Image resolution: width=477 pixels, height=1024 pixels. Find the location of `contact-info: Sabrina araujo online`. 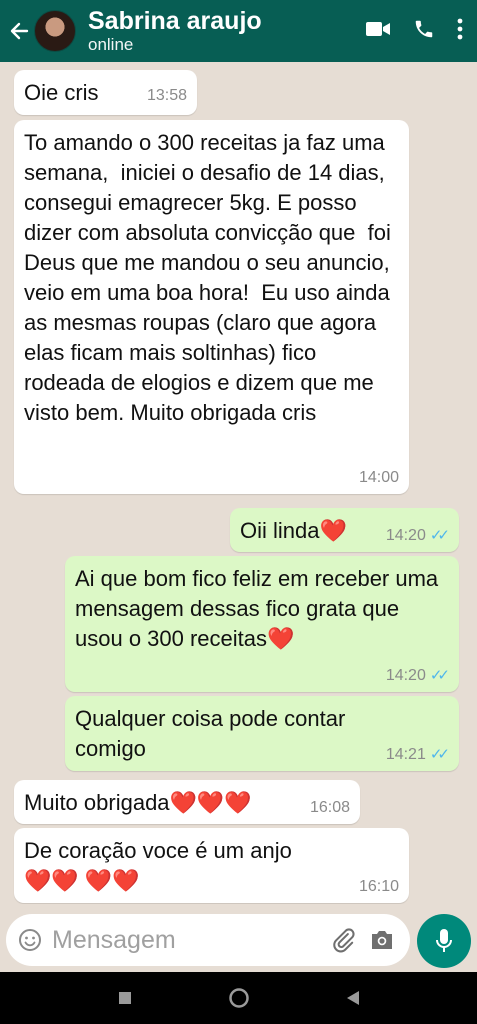

contact-info: Sabrina araujo online is located at coordinates (175, 31).